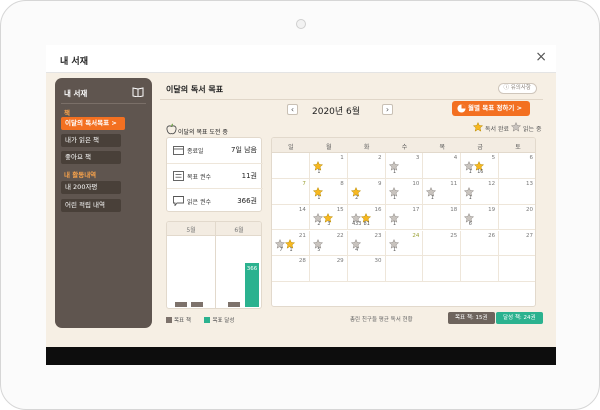 The width and height of the screenshot is (600, 410). I want to click on calendar-day: 81, so click(328, 191).